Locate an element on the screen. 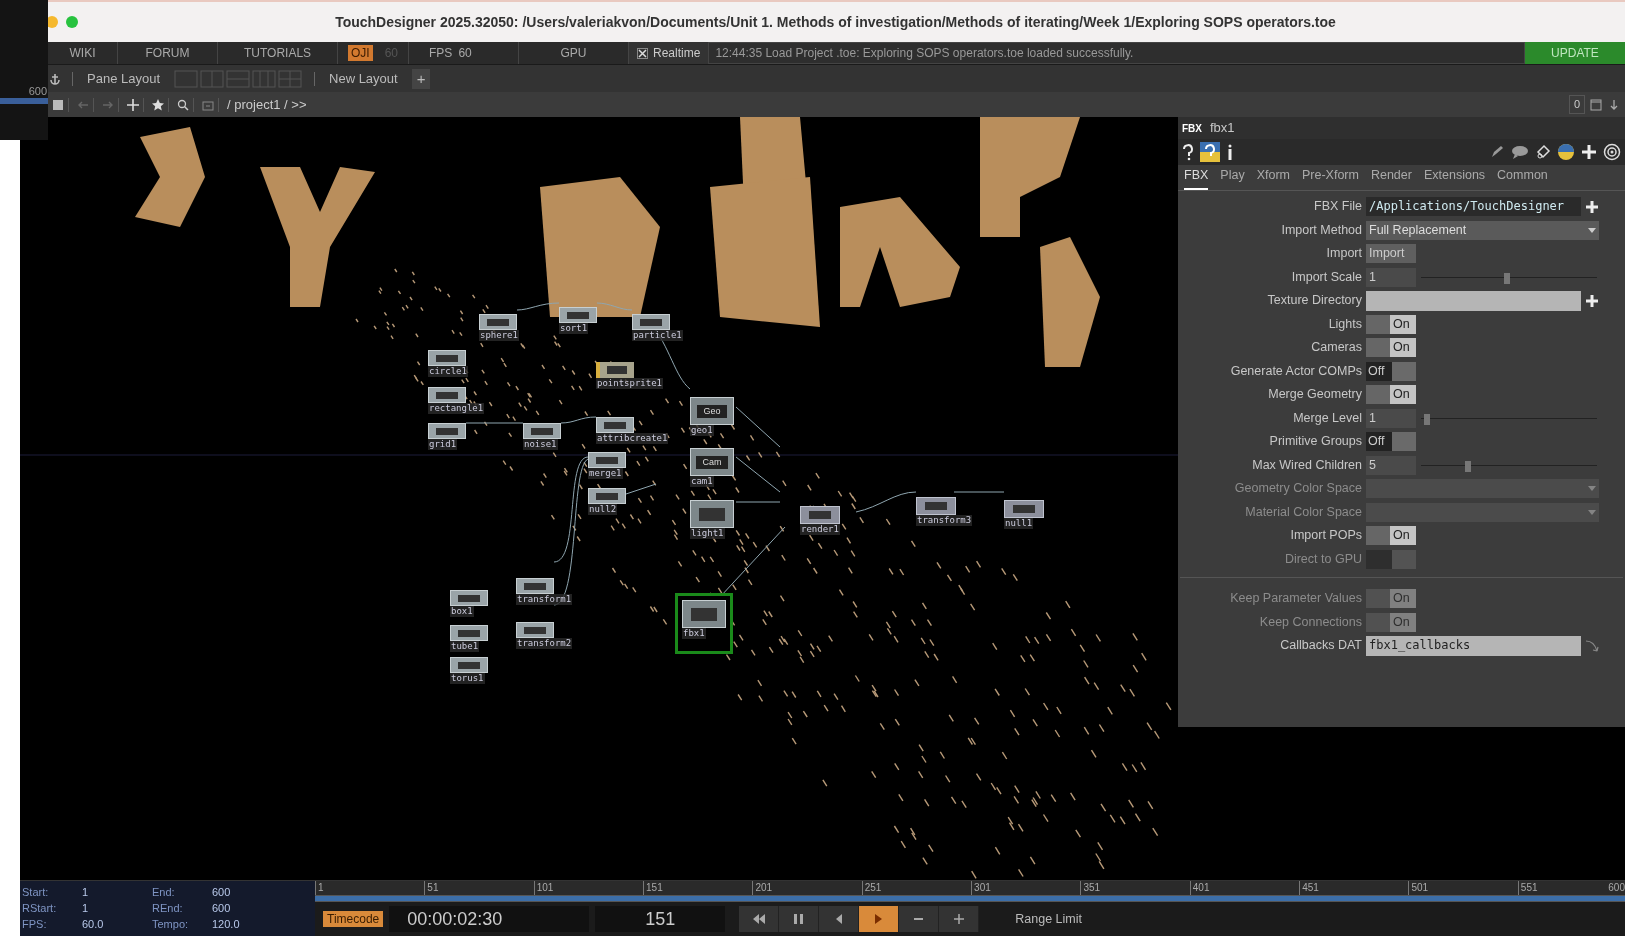  parameter-label: Keep Parameter Values is located at coordinates (1296, 599).